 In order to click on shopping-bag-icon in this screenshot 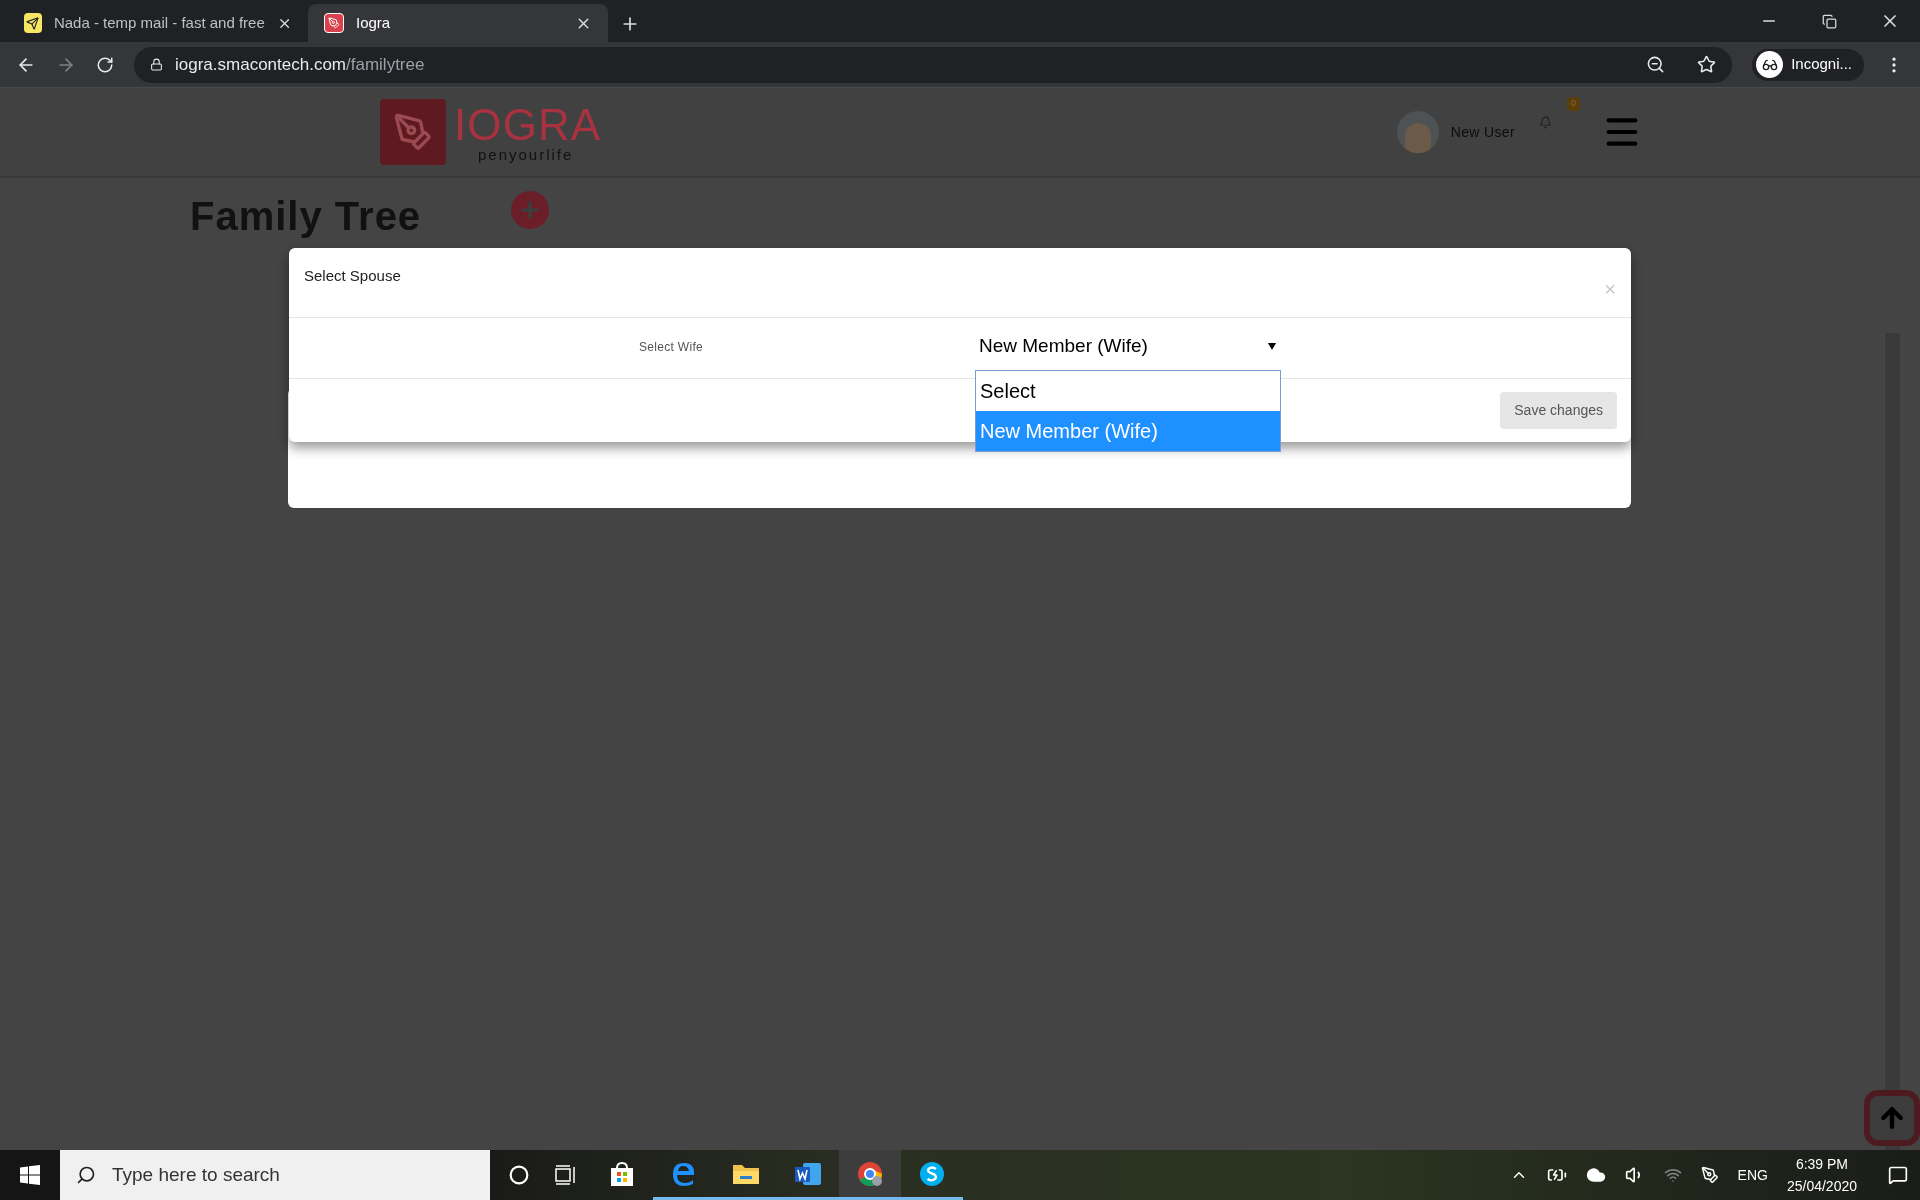, I will do `click(622, 1173)`.